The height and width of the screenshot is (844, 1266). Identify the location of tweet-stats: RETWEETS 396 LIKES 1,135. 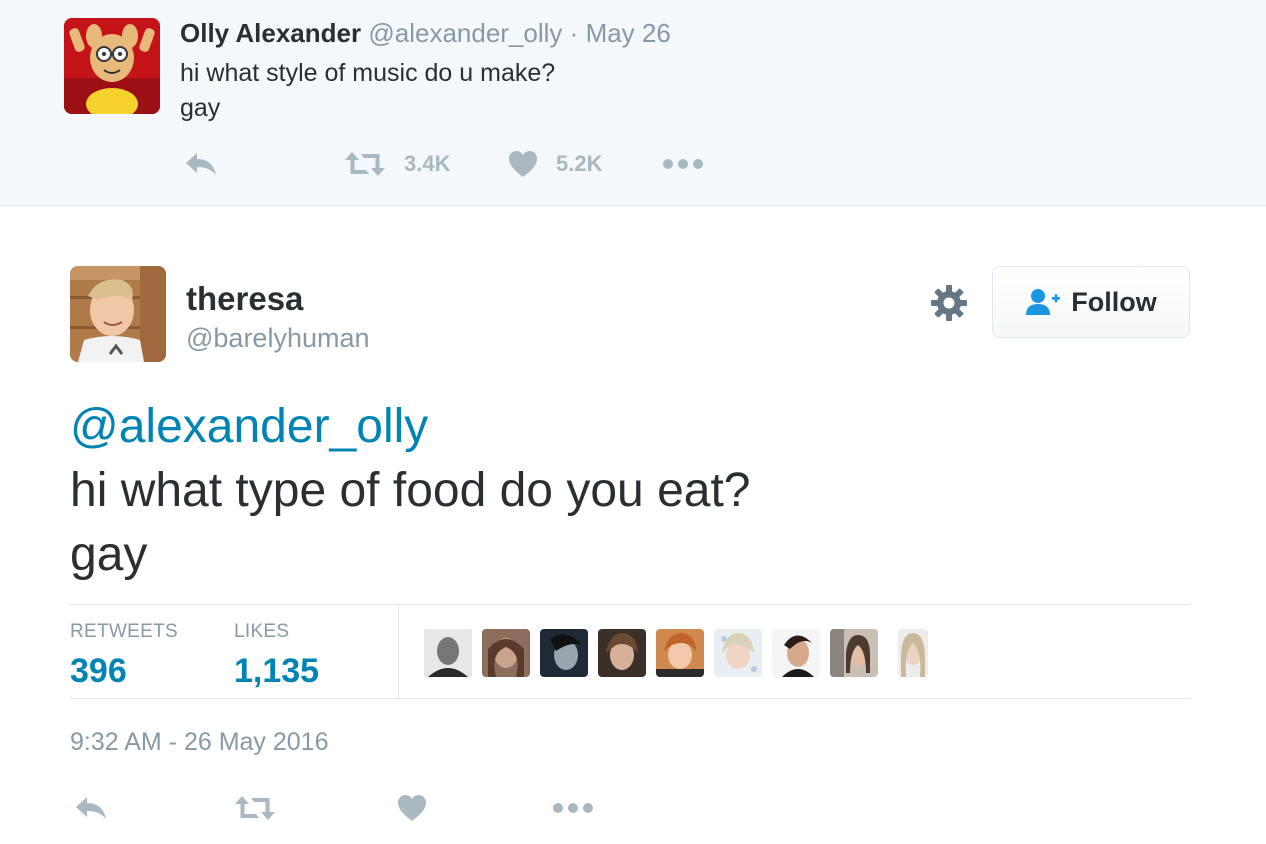
(630, 651).